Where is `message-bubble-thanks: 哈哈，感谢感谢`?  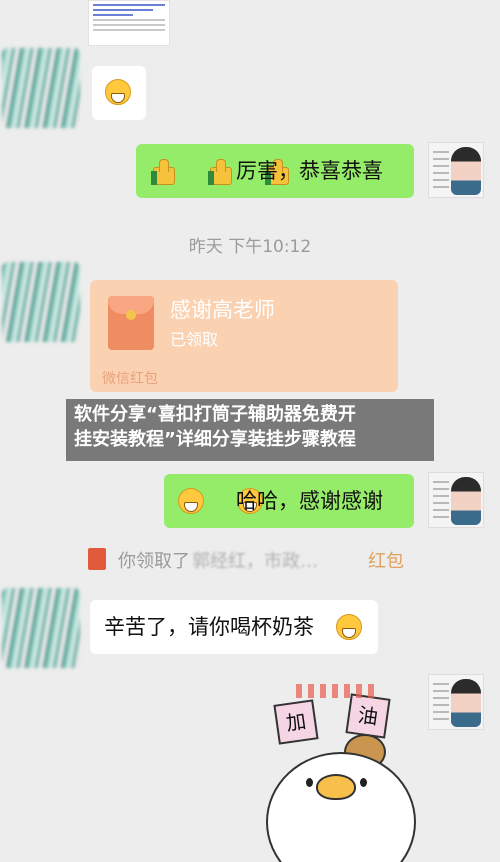 message-bubble-thanks: 哈哈，感谢感谢 is located at coordinates (289, 501).